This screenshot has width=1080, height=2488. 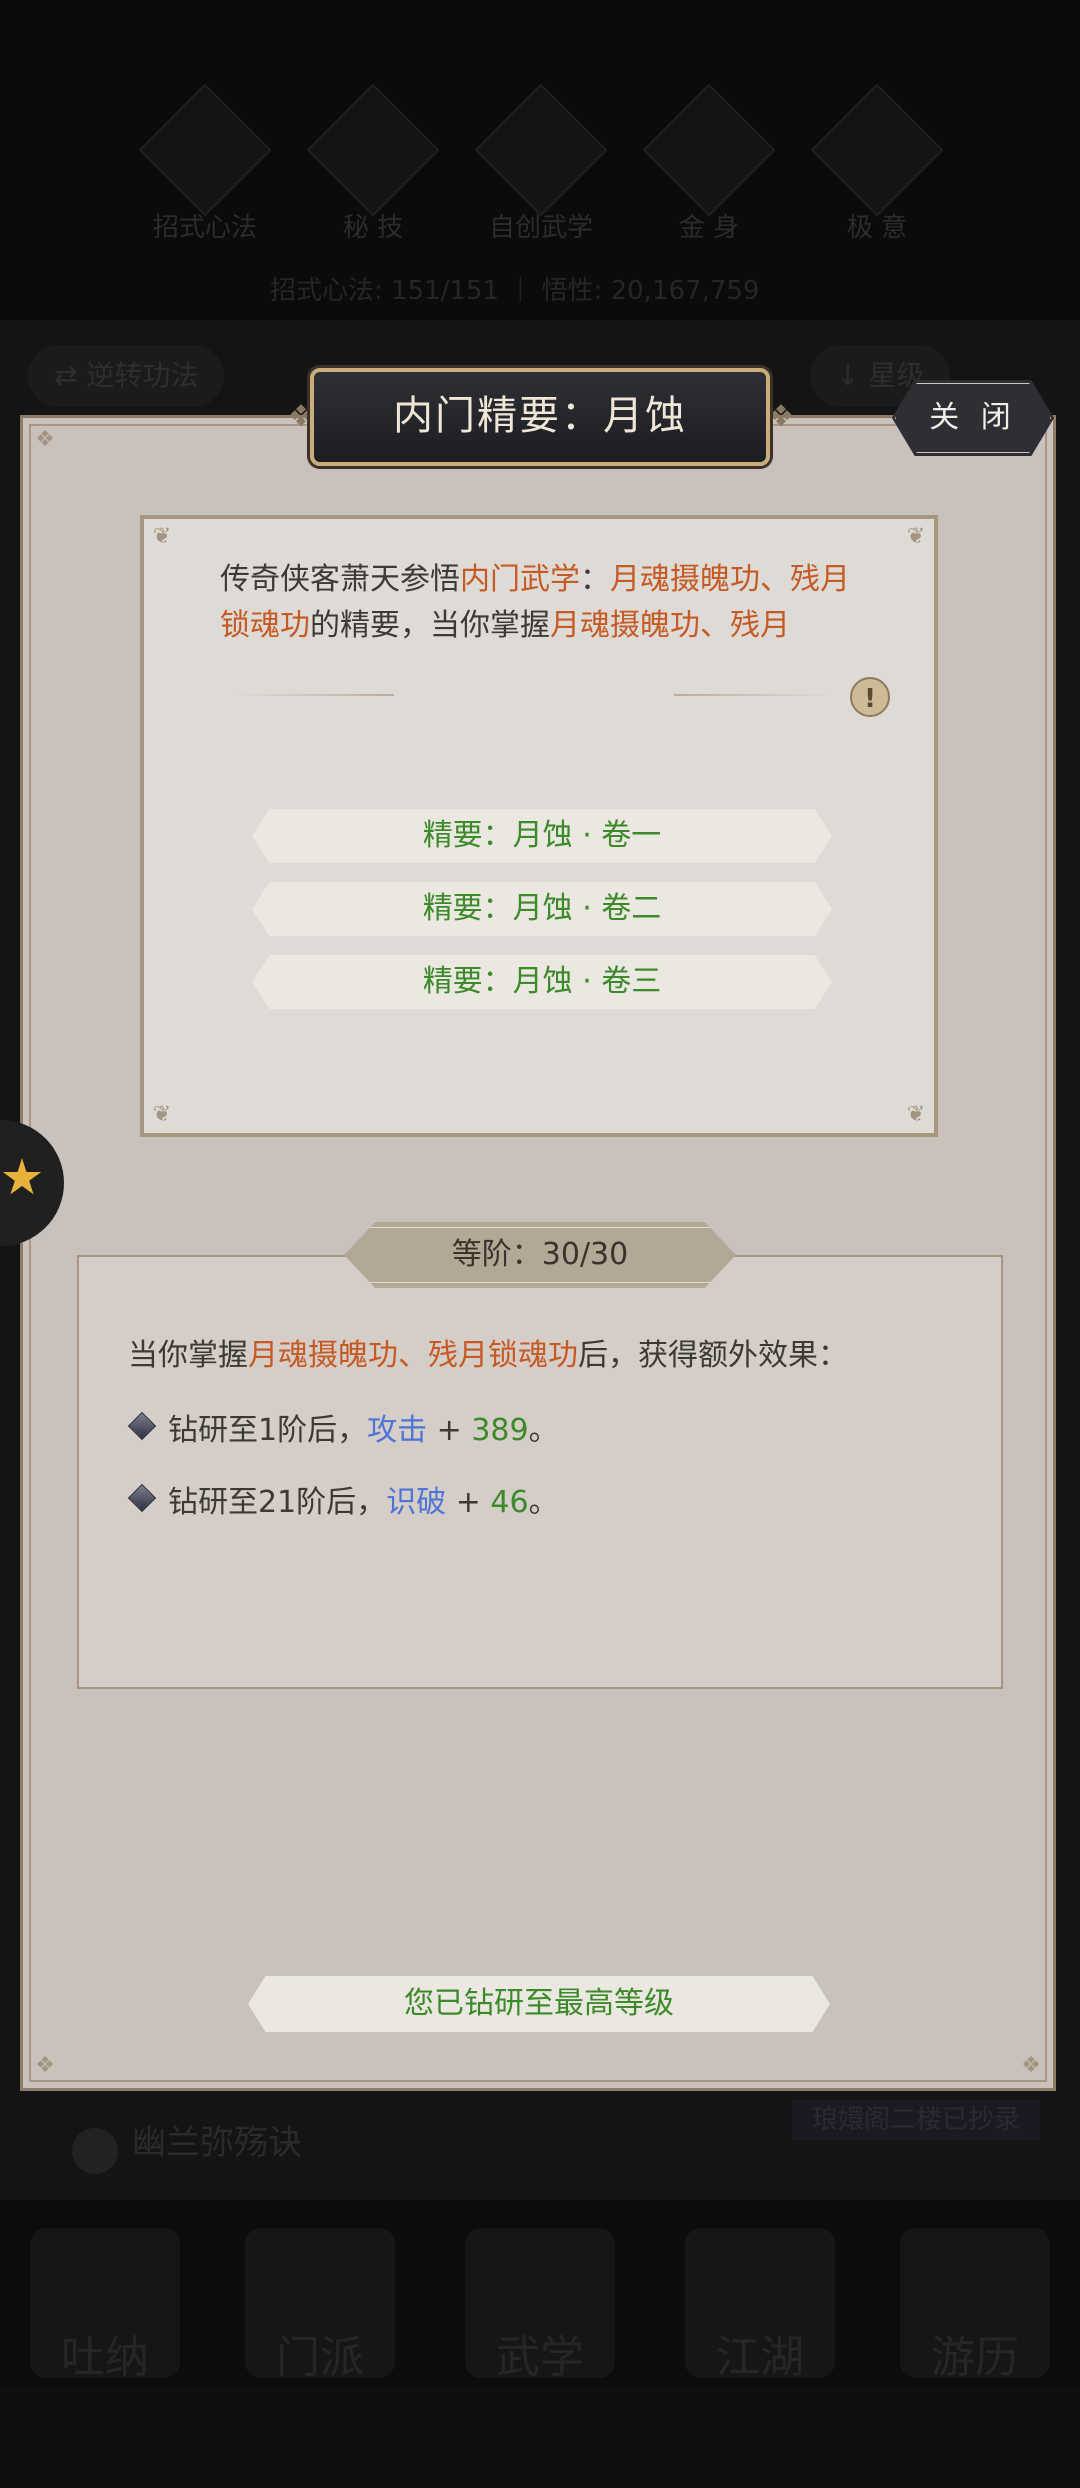 What do you see at coordinates (542, 909) in the screenshot?
I see `volume-2-button: 精要：月蚀 · 卷二` at bounding box center [542, 909].